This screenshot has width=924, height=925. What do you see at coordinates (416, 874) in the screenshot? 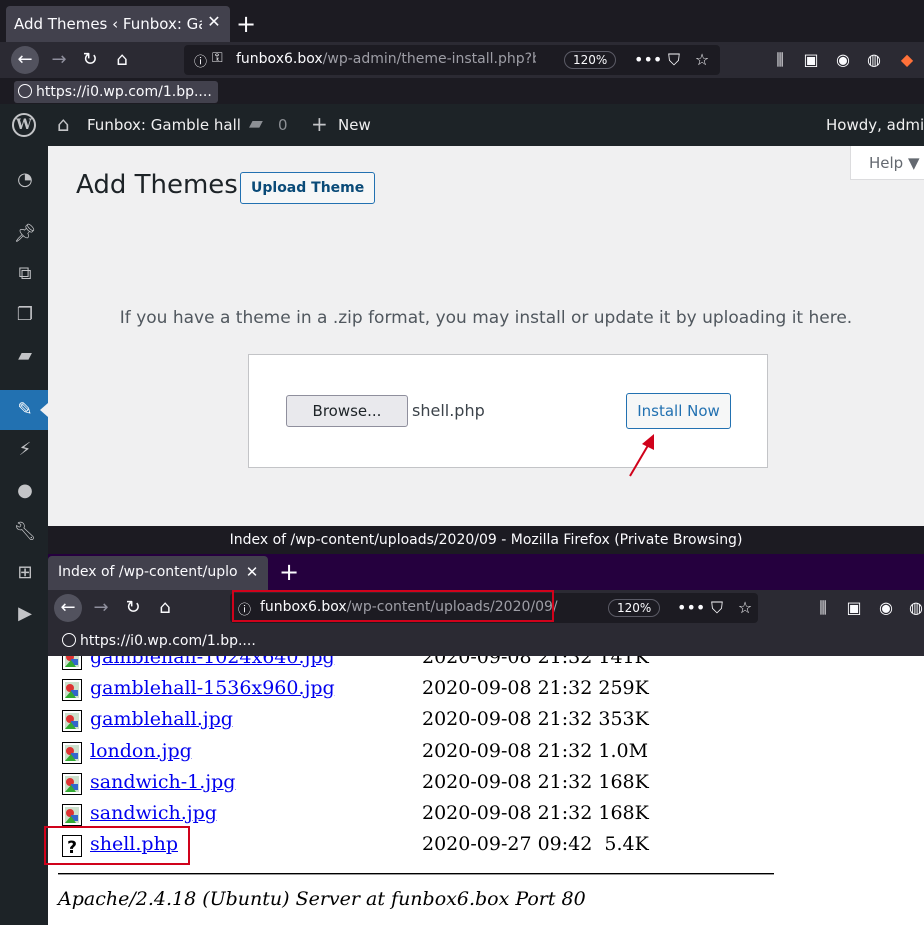
I see `listing-divider` at bounding box center [416, 874].